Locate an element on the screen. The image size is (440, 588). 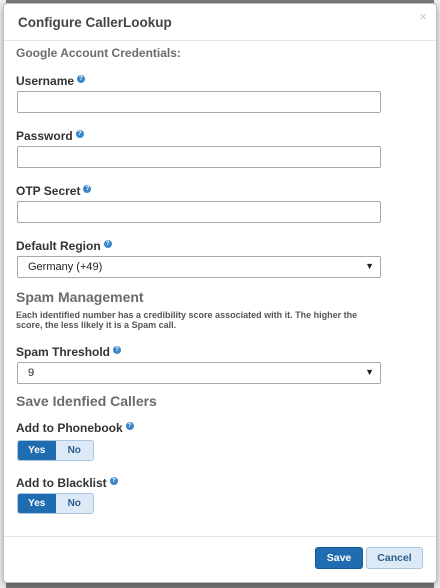
otp-secret-label-text: OTP Secret is located at coordinates (48, 191).